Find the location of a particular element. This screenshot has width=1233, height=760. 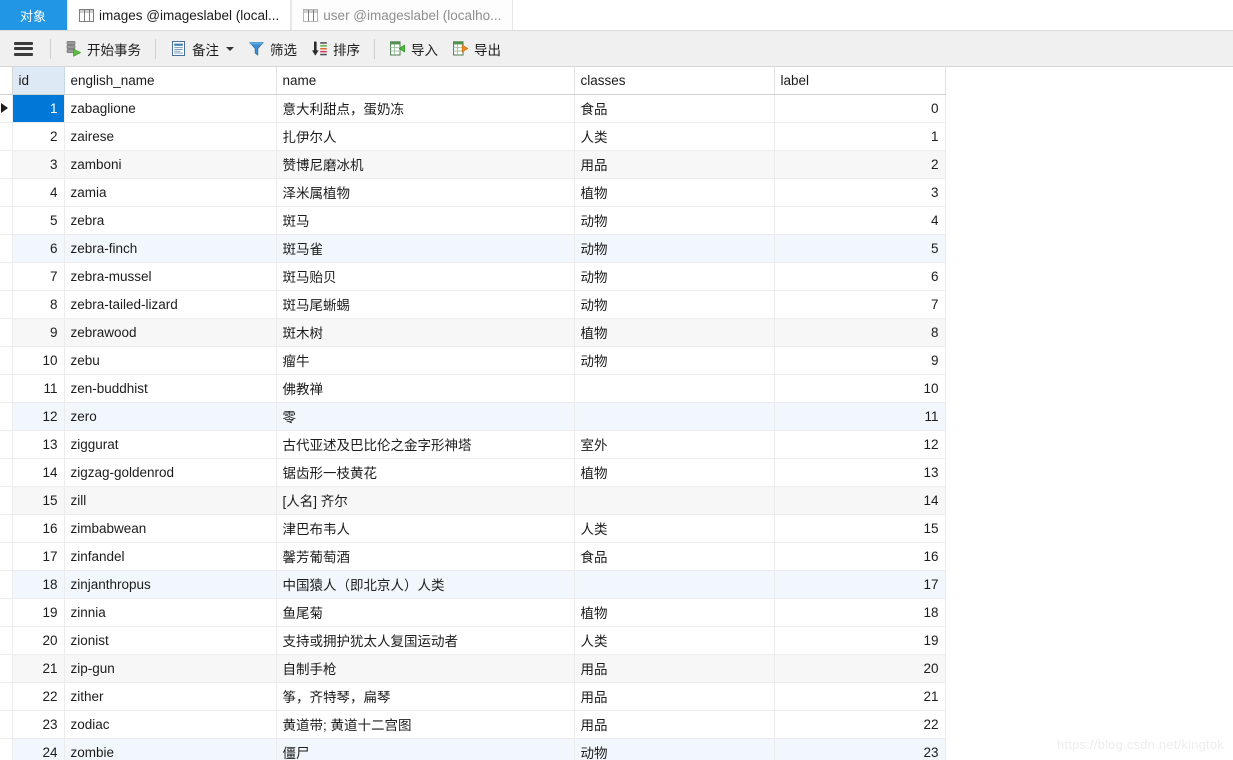

cell-name: 自制手枪 is located at coordinates (425, 668).